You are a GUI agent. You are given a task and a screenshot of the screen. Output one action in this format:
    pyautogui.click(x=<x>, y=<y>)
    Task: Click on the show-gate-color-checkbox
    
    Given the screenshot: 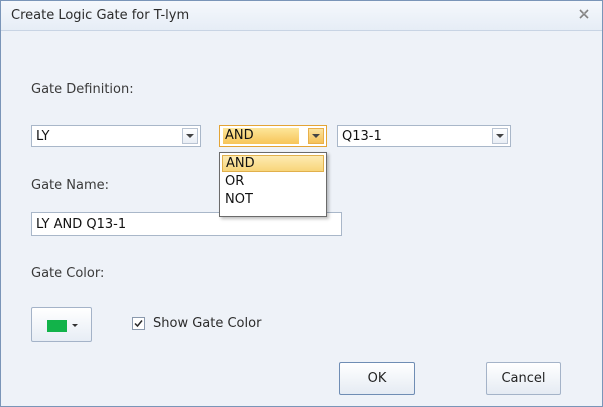 What is the action you would take?
    pyautogui.click(x=138, y=323)
    